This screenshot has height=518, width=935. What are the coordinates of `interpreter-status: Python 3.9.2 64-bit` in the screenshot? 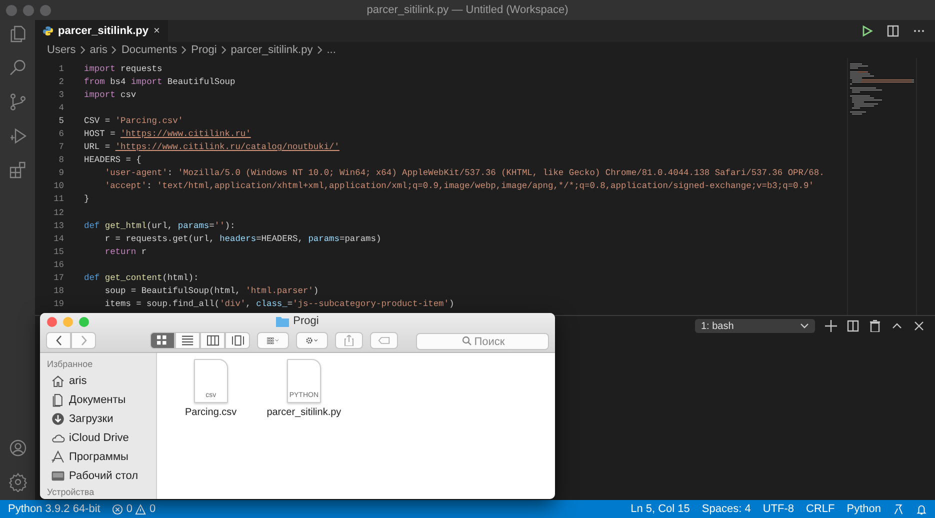 It's located at (54, 509).